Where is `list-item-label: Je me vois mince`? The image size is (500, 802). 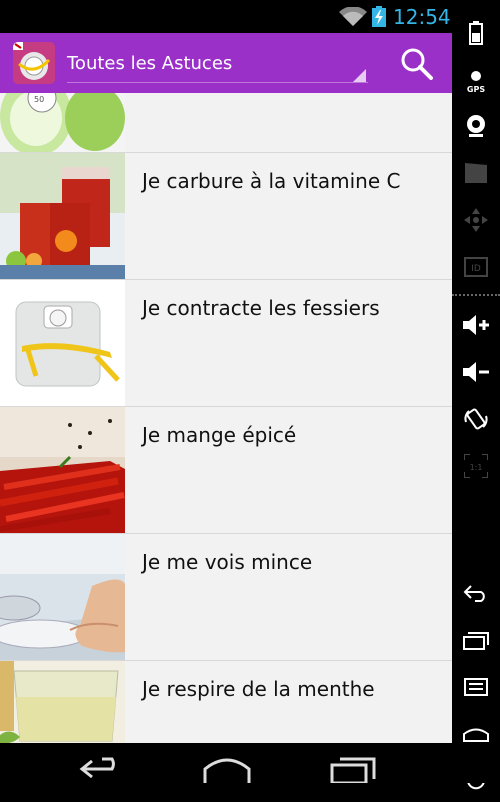 list-item-label: Je me vois mince is located at coordinates (227, 562).